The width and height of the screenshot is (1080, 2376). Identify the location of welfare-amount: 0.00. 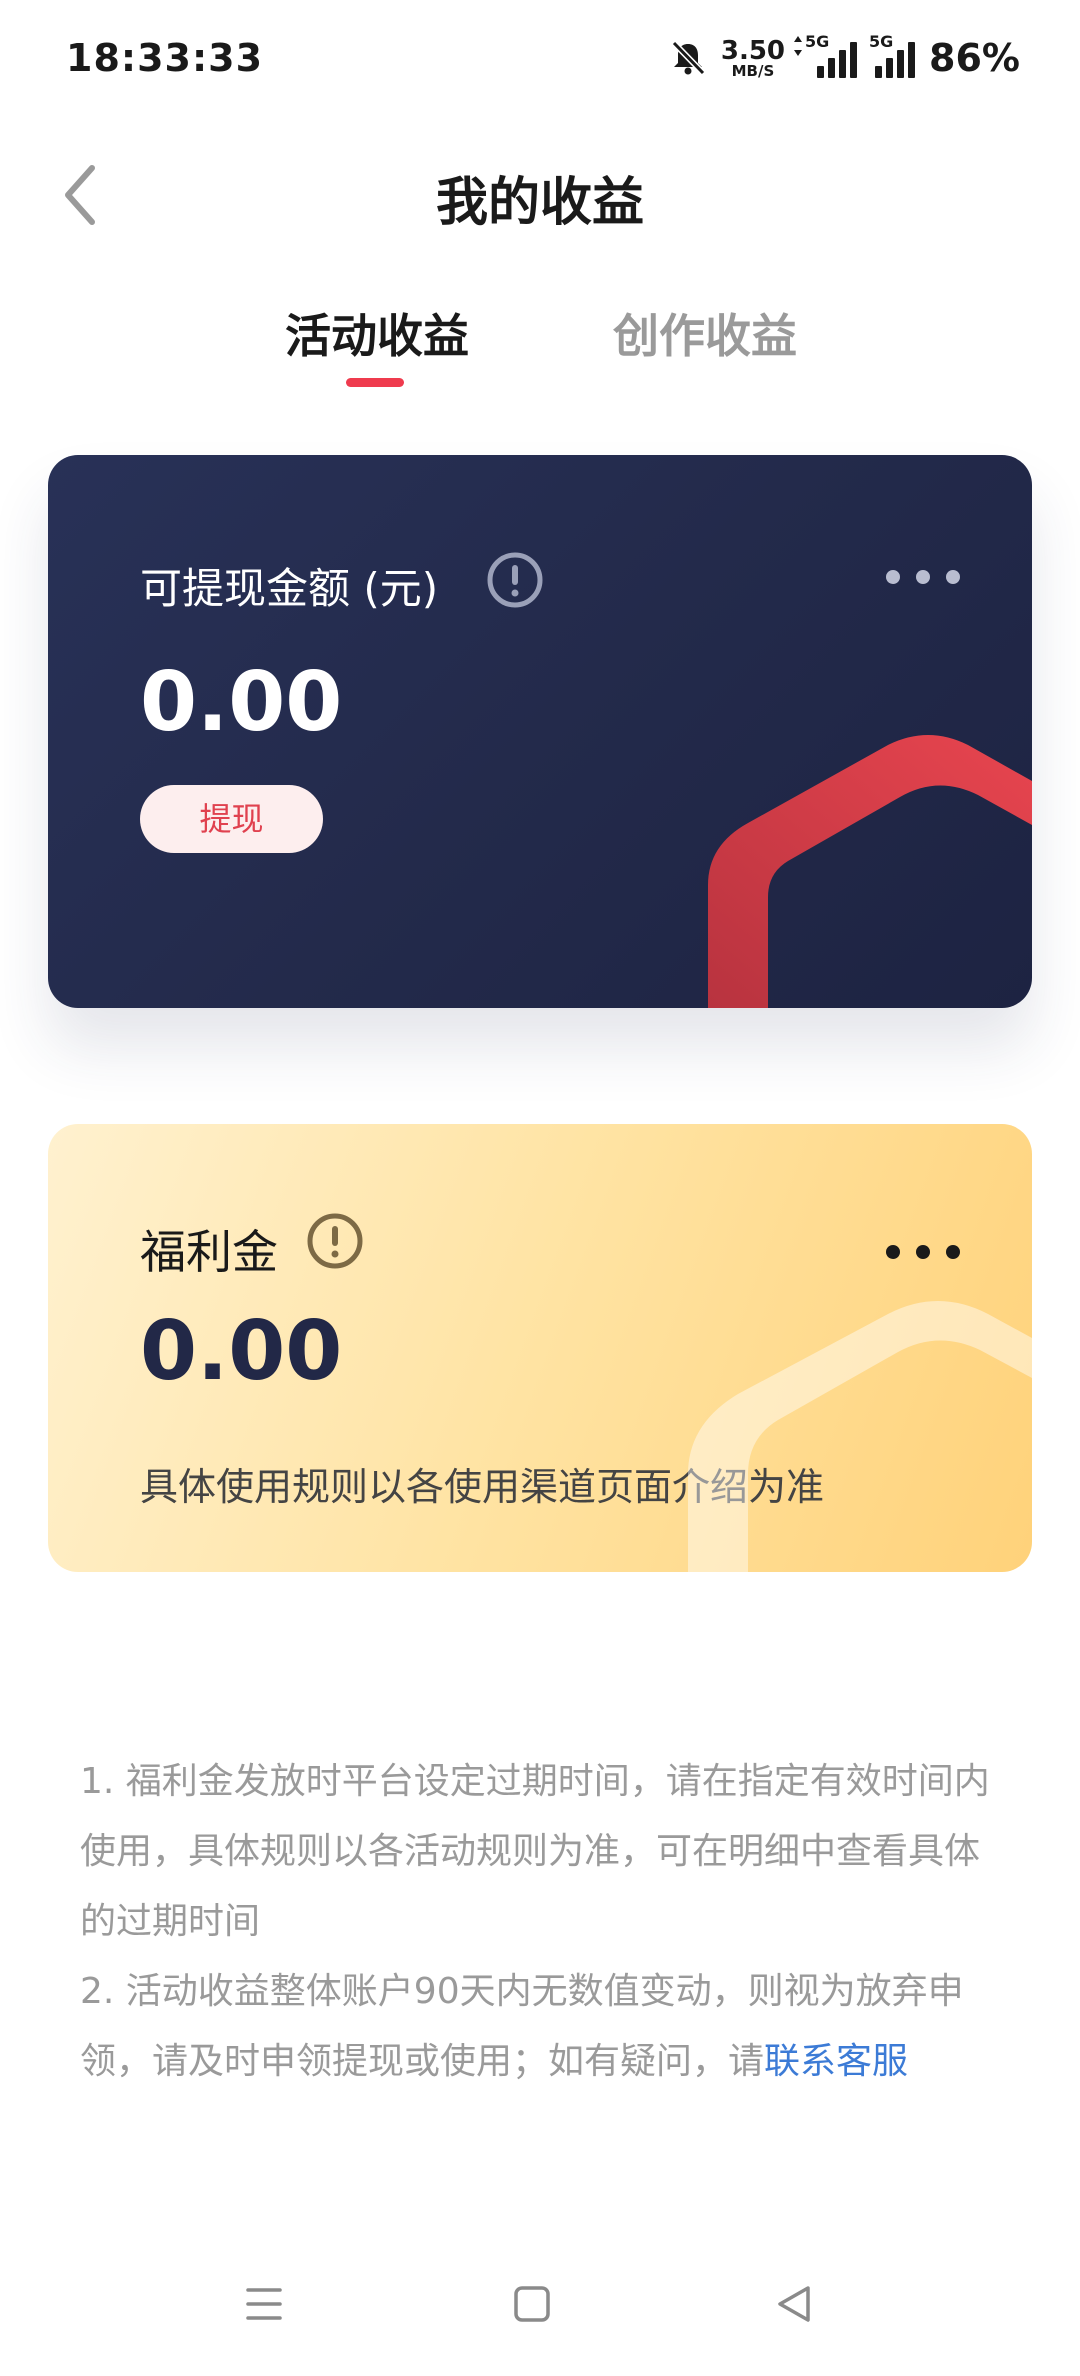
(241, 1351).